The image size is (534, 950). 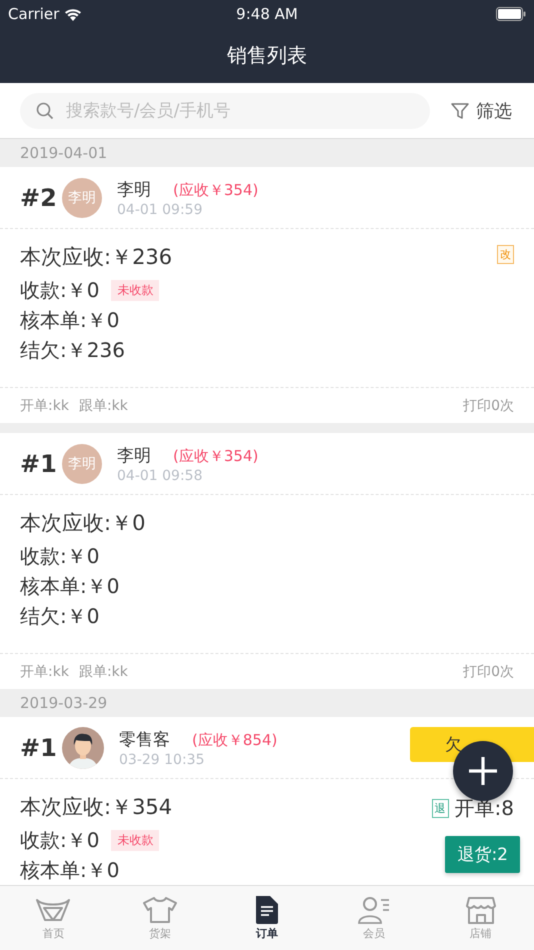 I want to click on carrier-label: Carrier, so click(x=34, y=14).